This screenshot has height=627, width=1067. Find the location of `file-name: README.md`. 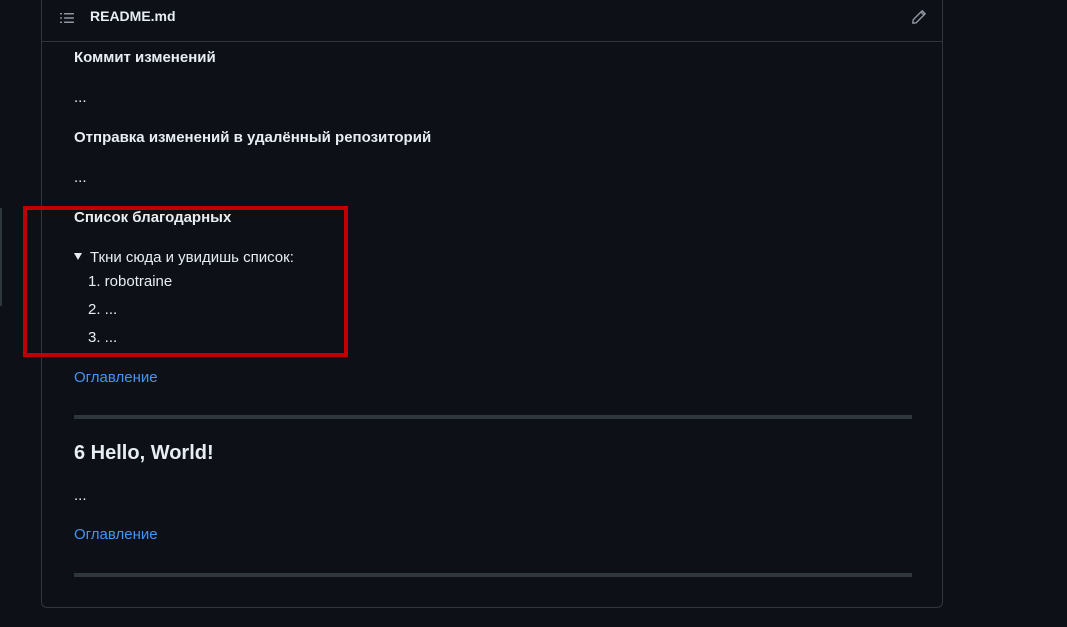

file-name: README.md is located at coordinates (133, 16).